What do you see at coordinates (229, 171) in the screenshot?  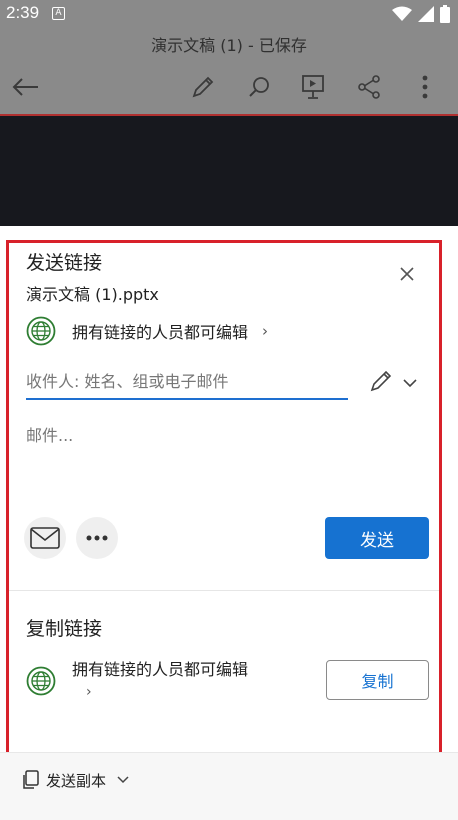 I see `slide-preview` at bounding box center [229, 171].